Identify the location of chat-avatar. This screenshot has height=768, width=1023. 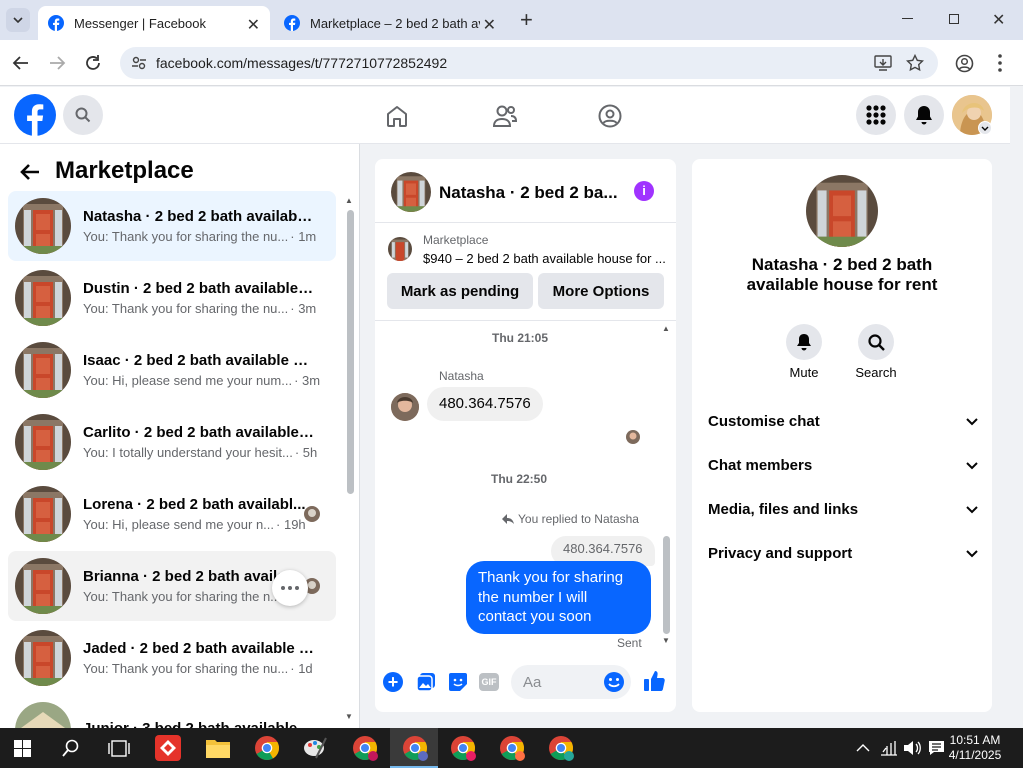
(411, 192).